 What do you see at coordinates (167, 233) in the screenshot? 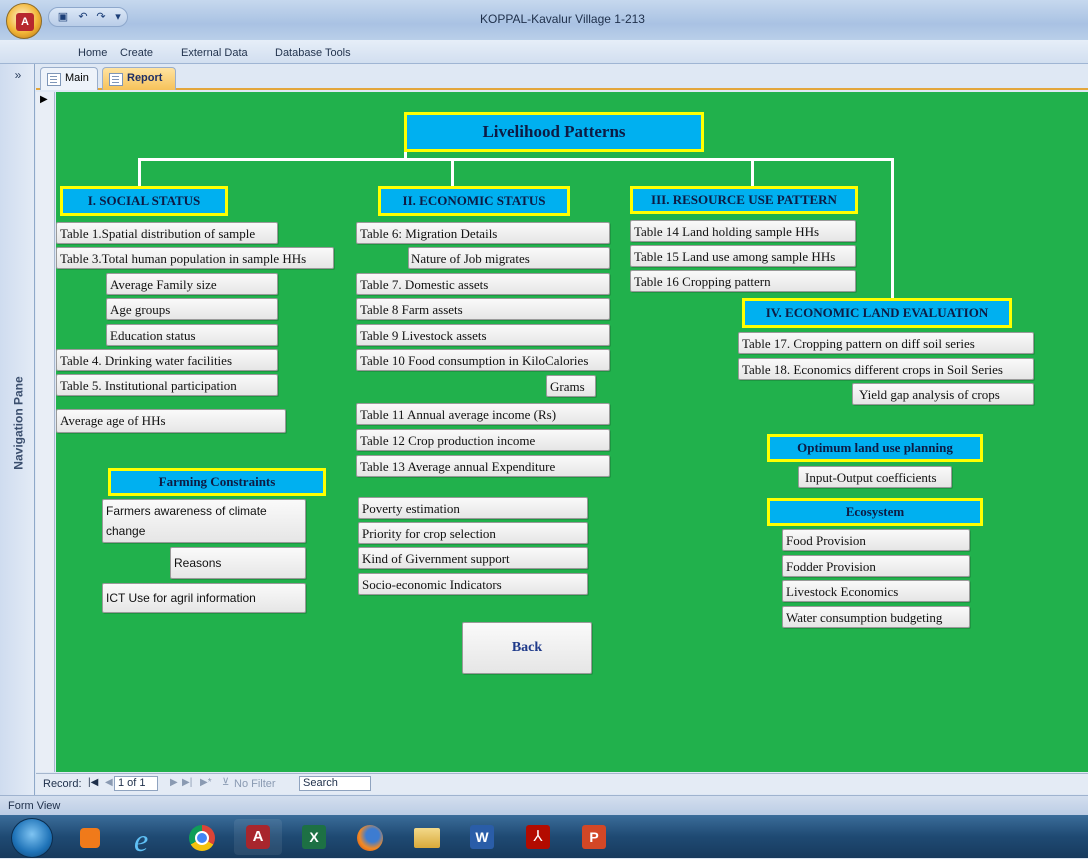
I see `table-1-button: Table 1.Spatial distribution of sample` at bounding box center [167, 233].